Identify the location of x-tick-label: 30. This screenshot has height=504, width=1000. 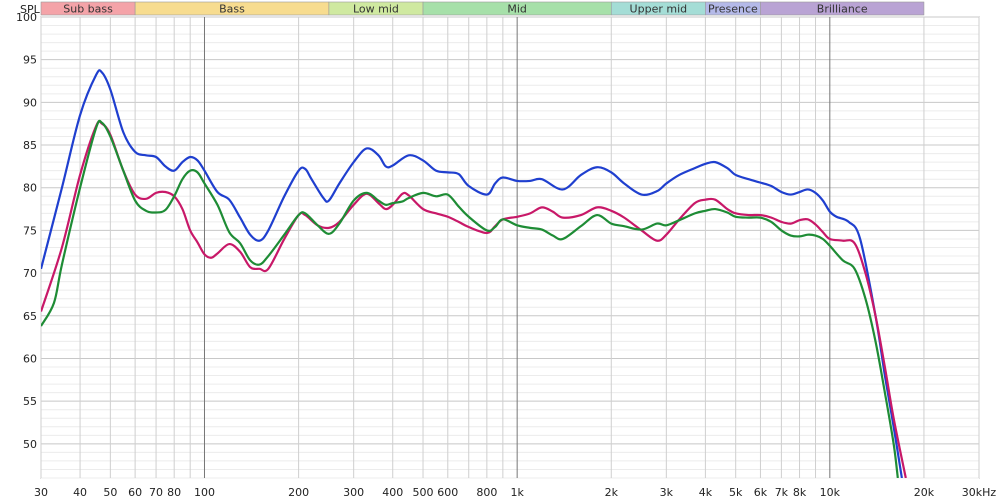
(41, 492).